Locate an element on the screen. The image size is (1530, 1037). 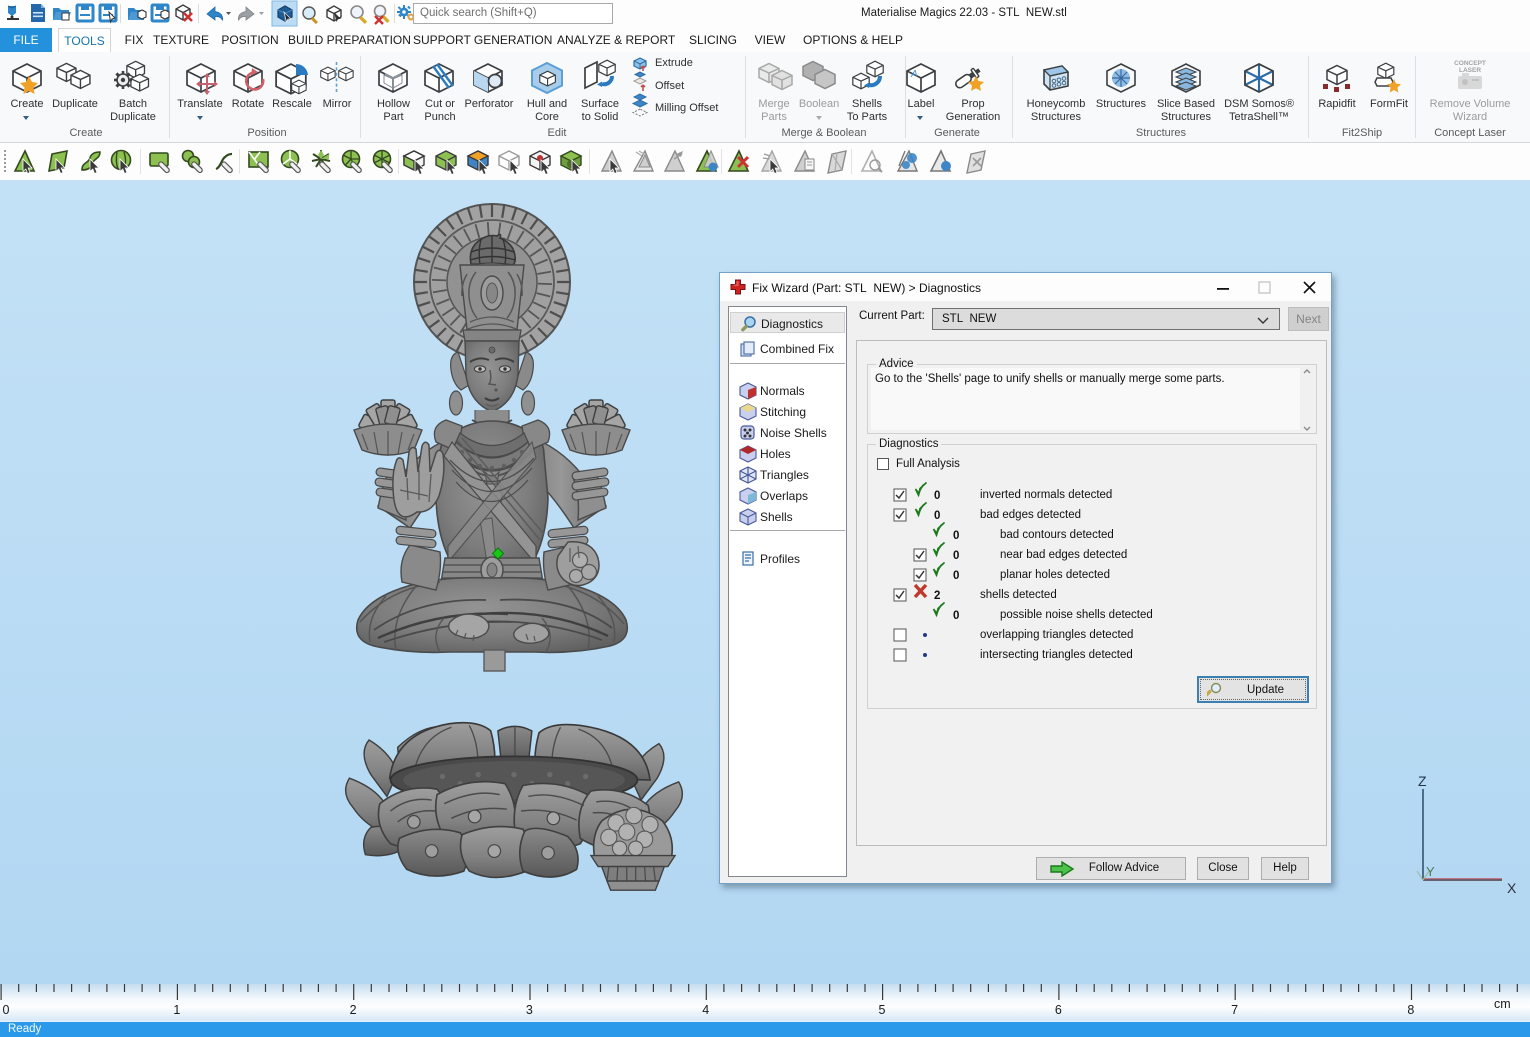
svg-text: bad contours detected is located at coordinates (1057, 535).